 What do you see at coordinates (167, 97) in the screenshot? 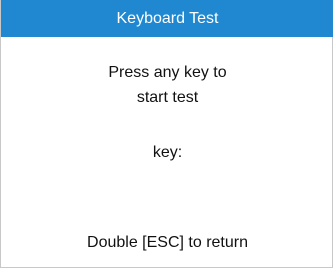
I see `prompt-line-2: start test` at bounding box center [167, 97].